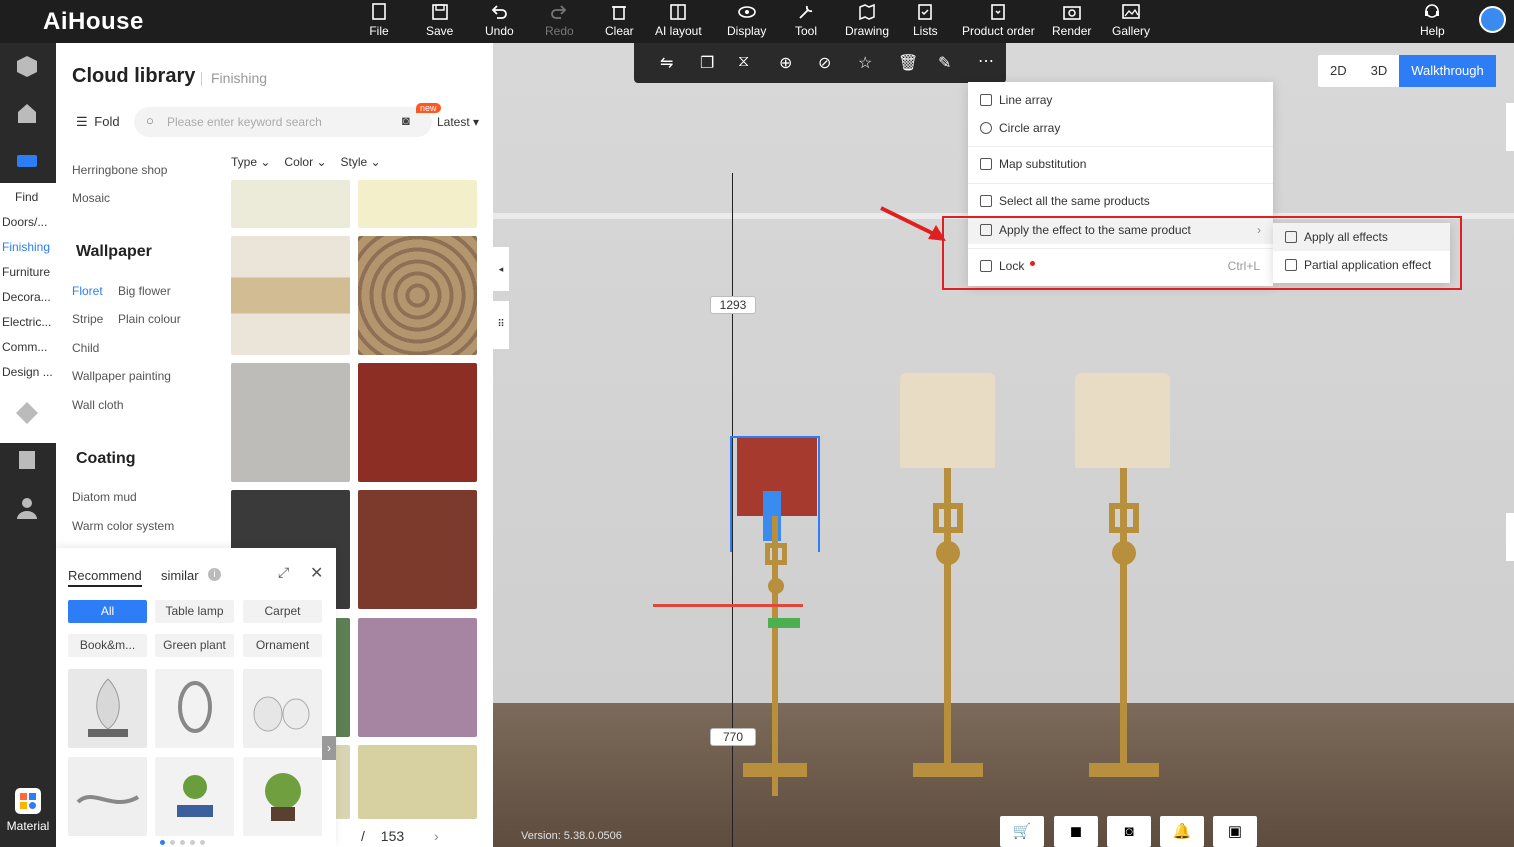 The height and width of the screenshot is (847, 1514). Describe the element at coordinates (250, 162) in the screenshot. I see `filter-type: Type ⌄` at that location.